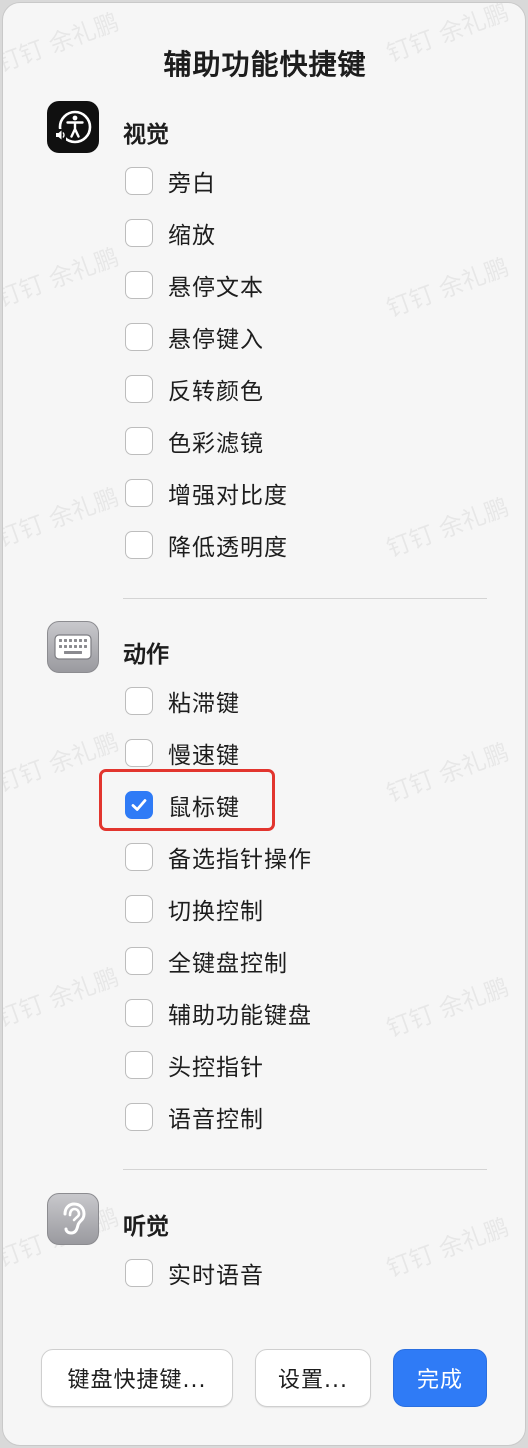  What do you see at coordinates (146, 1227) in the screenshot?
I see `section-title-hearing: 听觉` at bounding box center [146, 1227].